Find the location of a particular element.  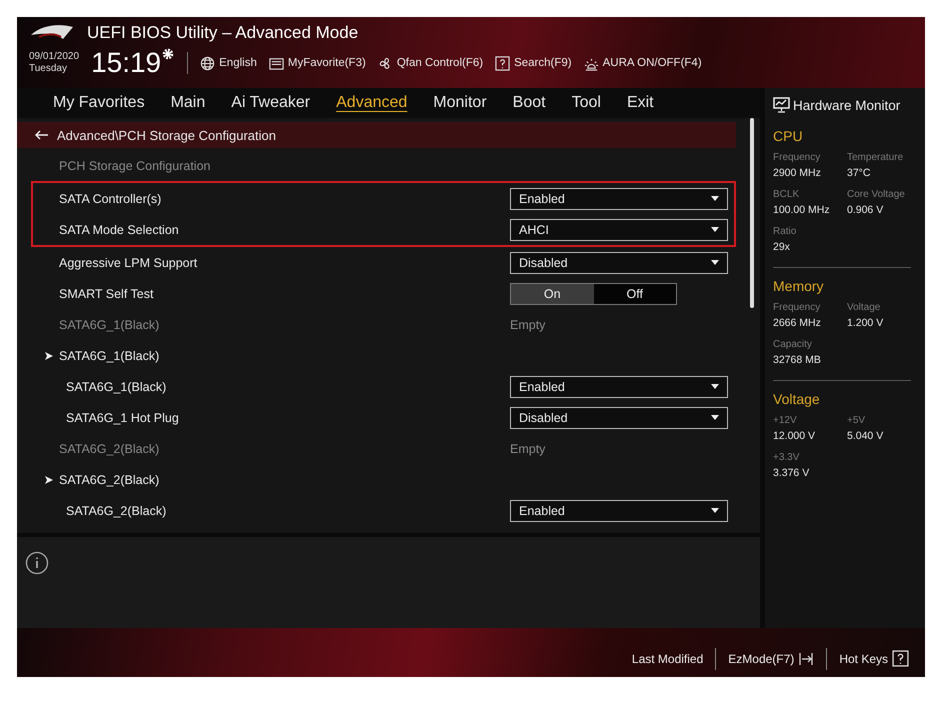

sensor-label: BCLK is located at coordinates (786, 194).